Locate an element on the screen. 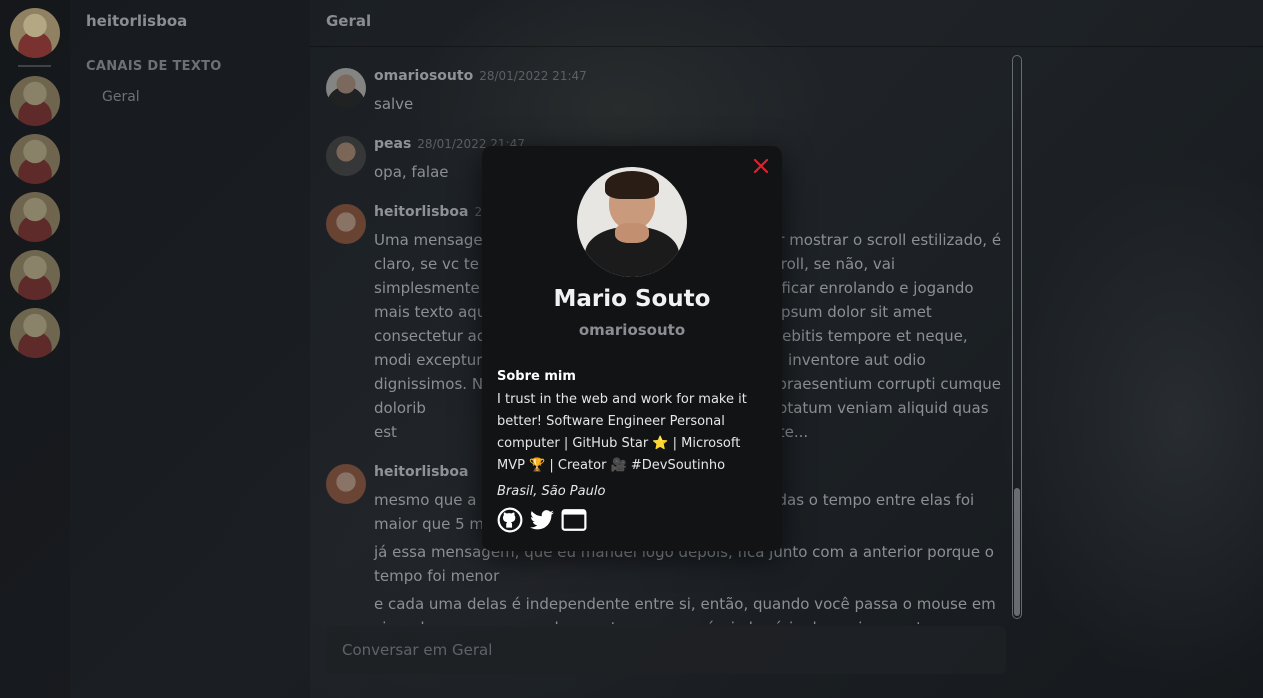  close-icon is located at coordinates (761, 166).